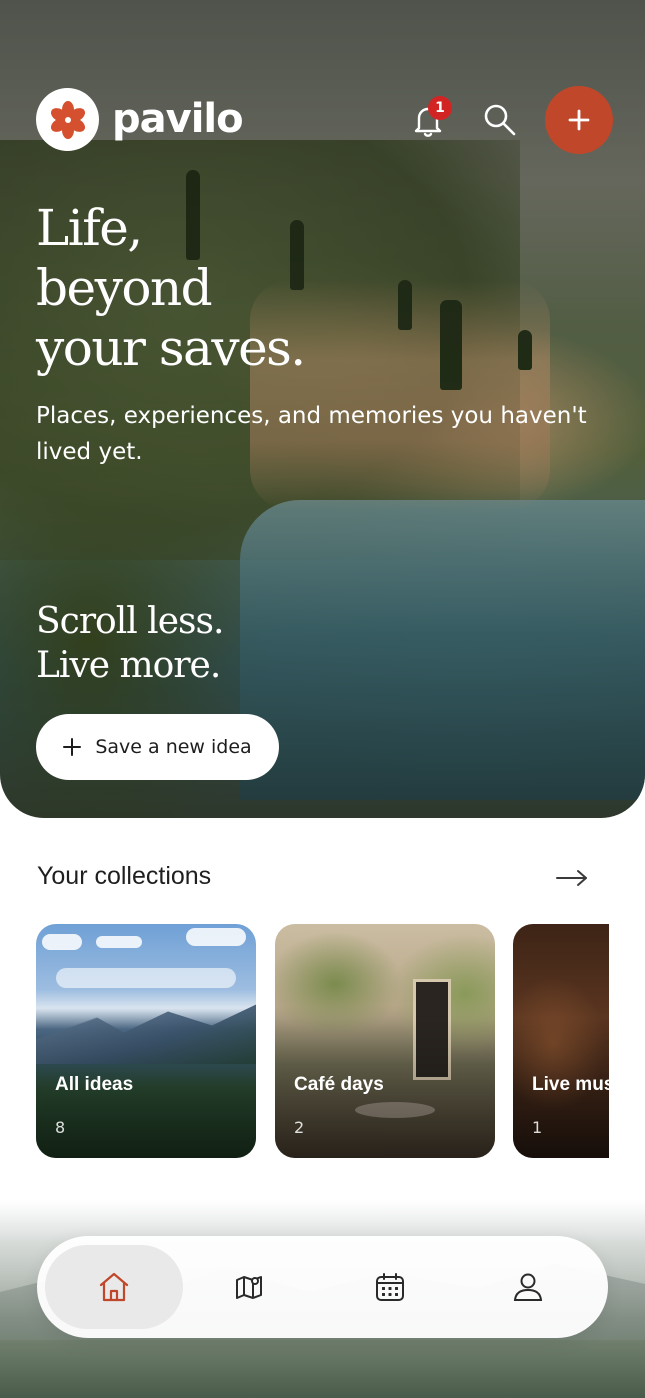 The image size is (645, 1398). What do you see at coordinates (299, 1127) in the screenshot?
I see `collection-count: 2` at bounding box center [299, 1127].